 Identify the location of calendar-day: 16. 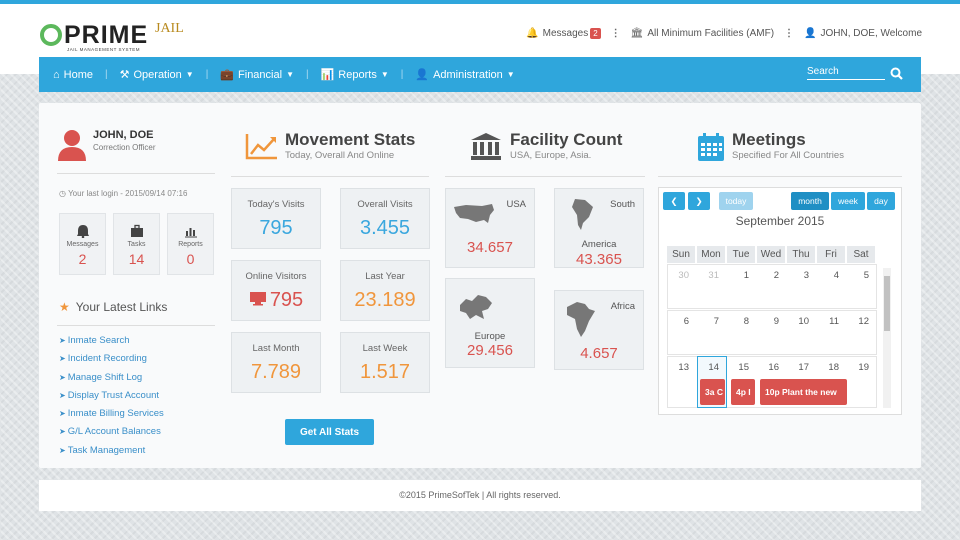
(769, 367).